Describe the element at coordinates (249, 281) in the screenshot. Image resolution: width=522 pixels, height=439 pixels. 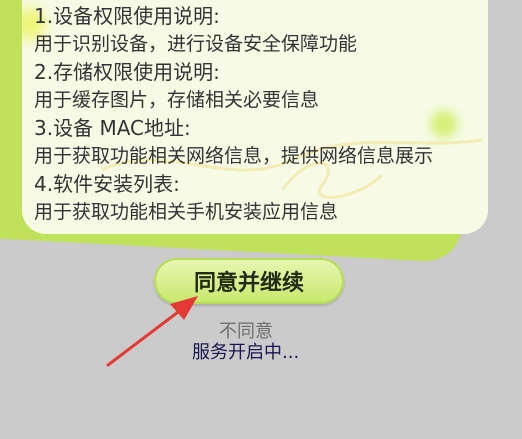
I see `agree-continue-button: 同意并继续` at that location.